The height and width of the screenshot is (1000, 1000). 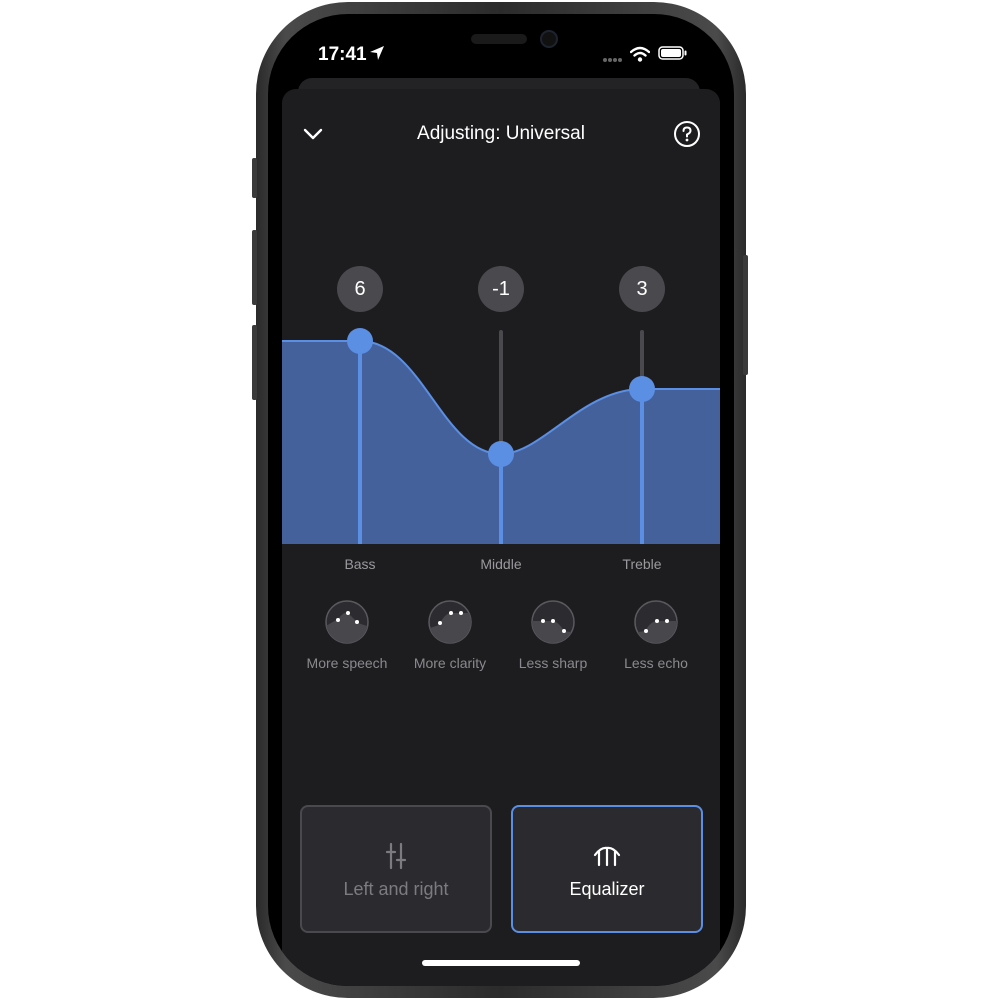 I want to click on equalizer-button: Equalizer, so click(x=607, y=869).